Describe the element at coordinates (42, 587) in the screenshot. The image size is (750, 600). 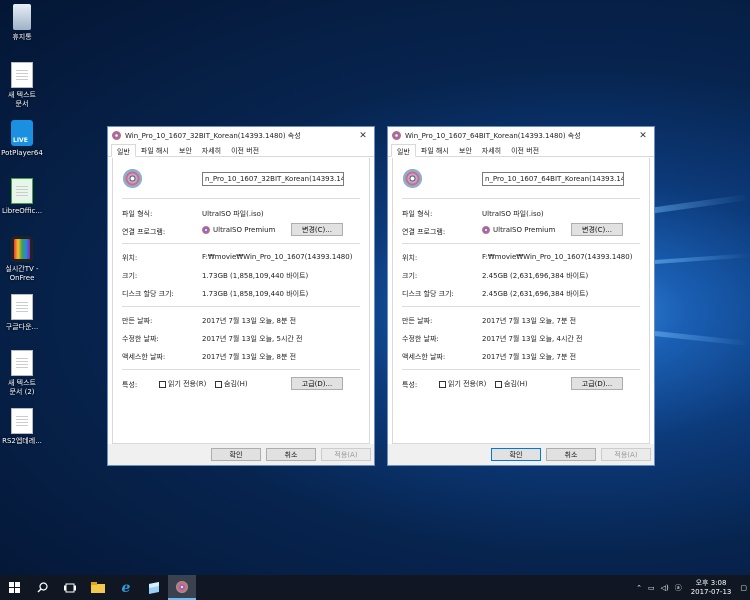
I see `search-button` at that location.